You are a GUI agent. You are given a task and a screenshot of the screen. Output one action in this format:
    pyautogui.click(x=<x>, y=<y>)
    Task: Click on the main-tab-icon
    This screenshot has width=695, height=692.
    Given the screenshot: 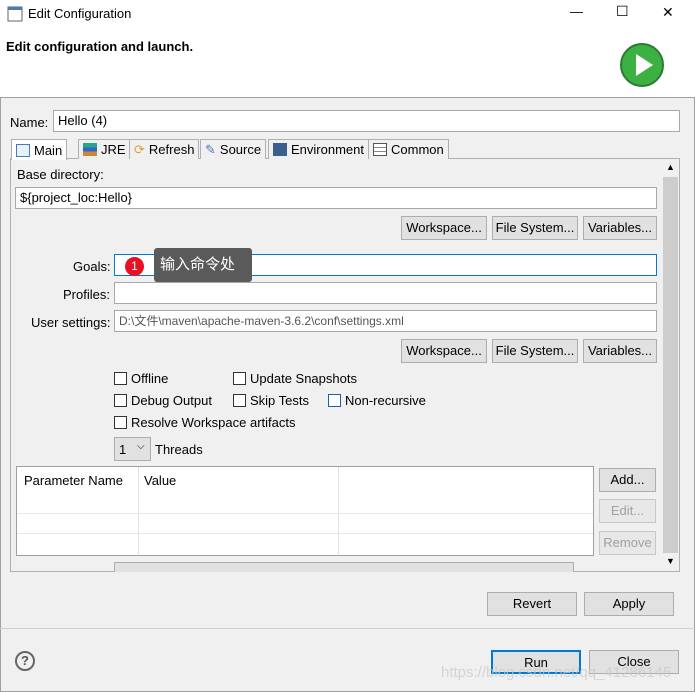 What is the action you would take?
    pyautogui.click(x=23, y=150)
    